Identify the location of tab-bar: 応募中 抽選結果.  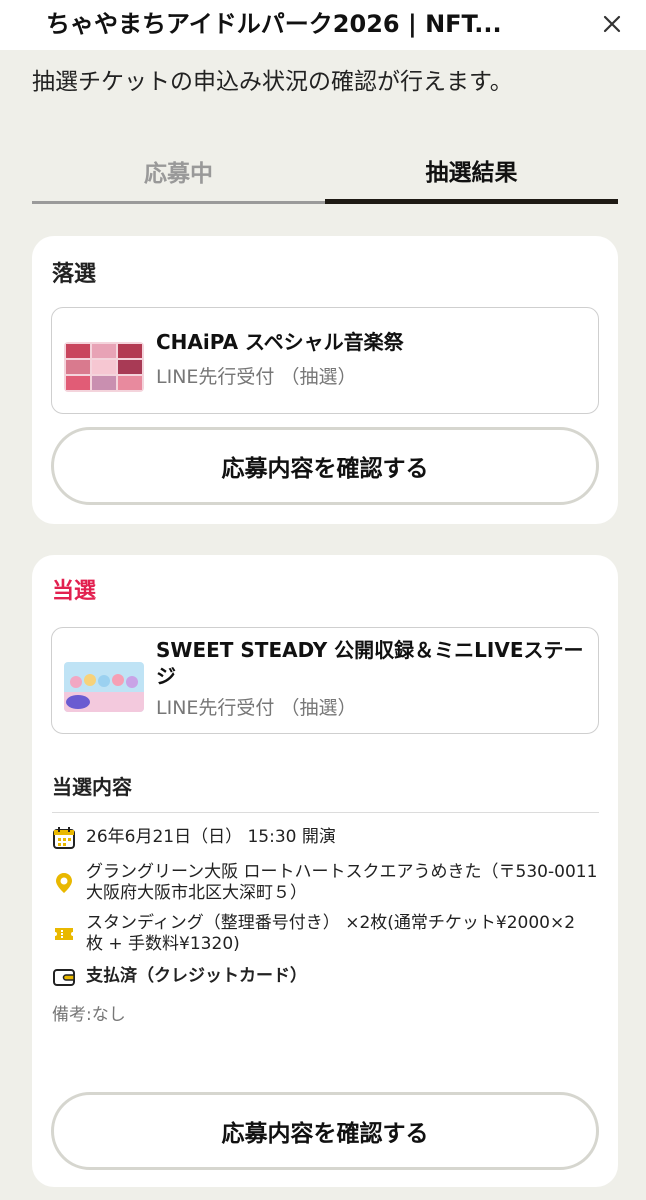
(325, 172).